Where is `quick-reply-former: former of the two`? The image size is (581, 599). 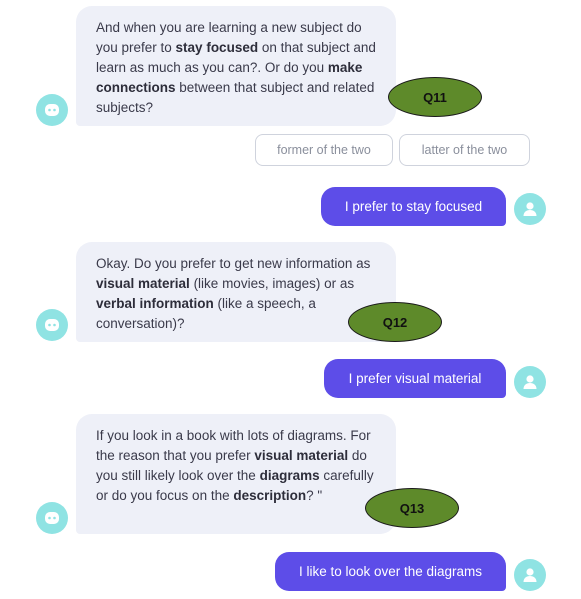
quick-reply-former: former of the two is located at coordinates (324, 150).